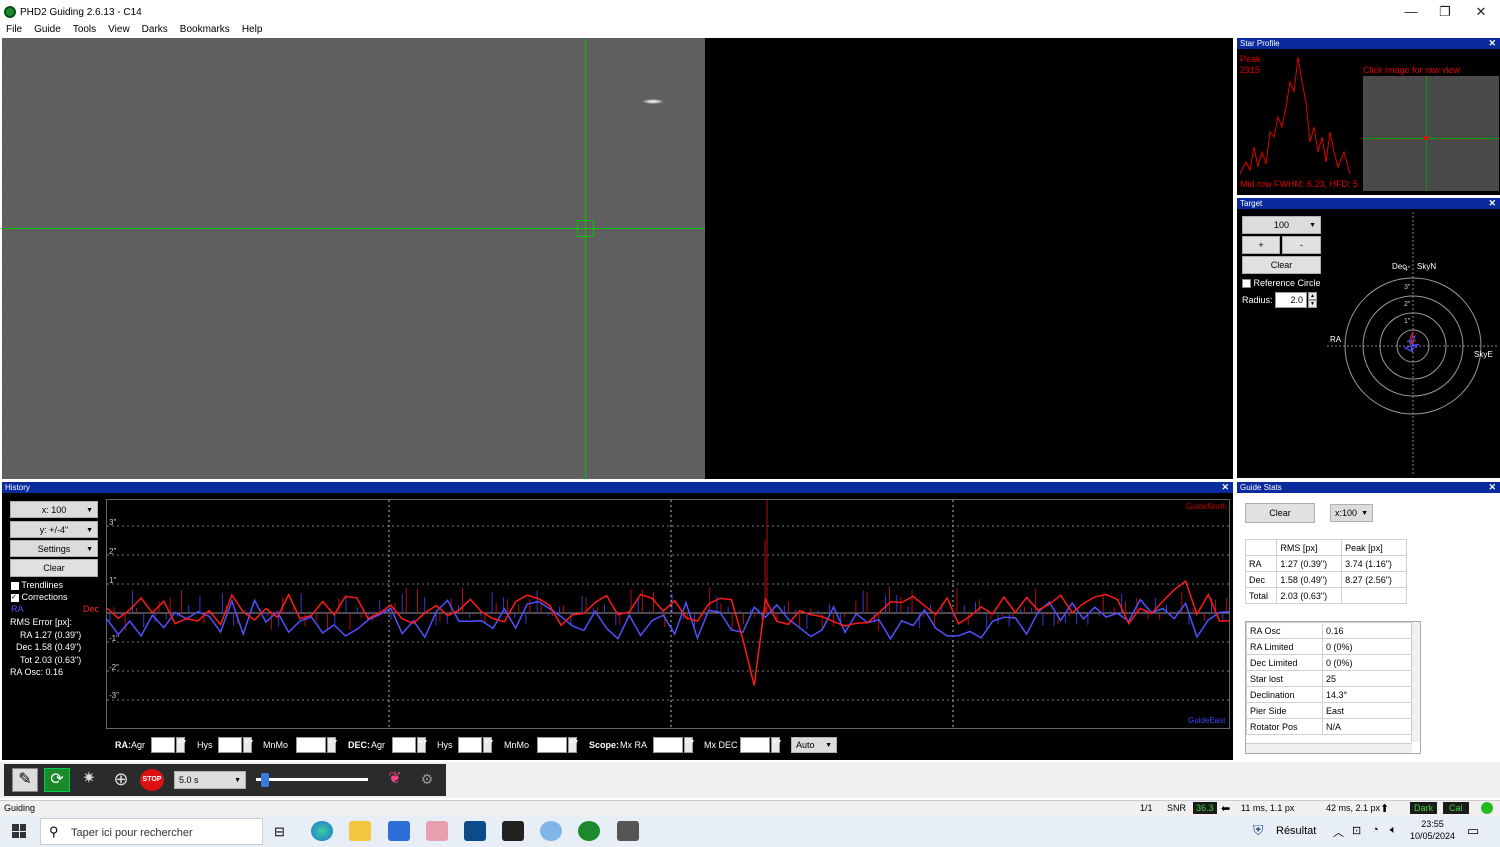  I want to click on exposure-dropdown: 5.0 s ▼, so click(210, 780).